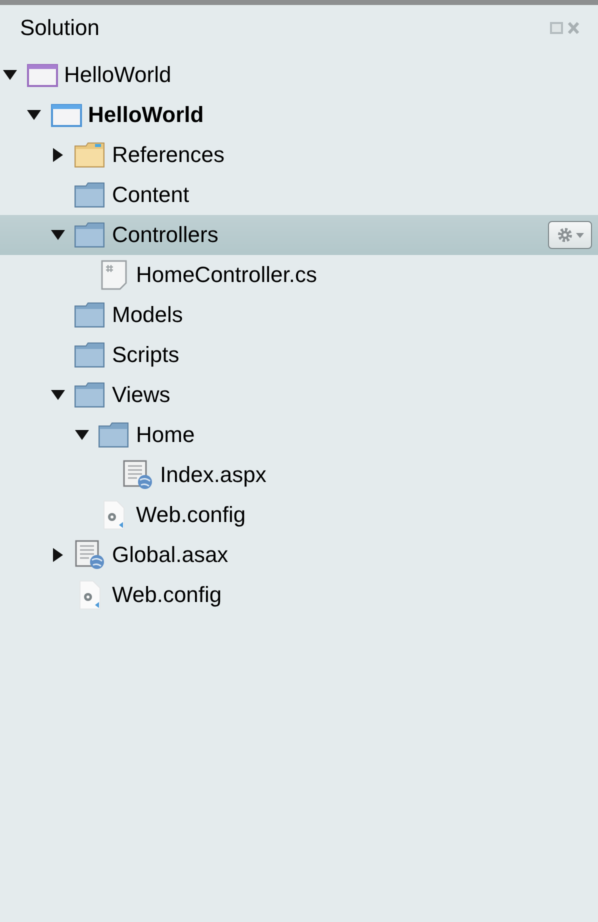 The width and height of the screenshot is (598, 922). Describe the element at coordinates (90, 155) in the screenshot. I see `references-folder-icon` at that location.